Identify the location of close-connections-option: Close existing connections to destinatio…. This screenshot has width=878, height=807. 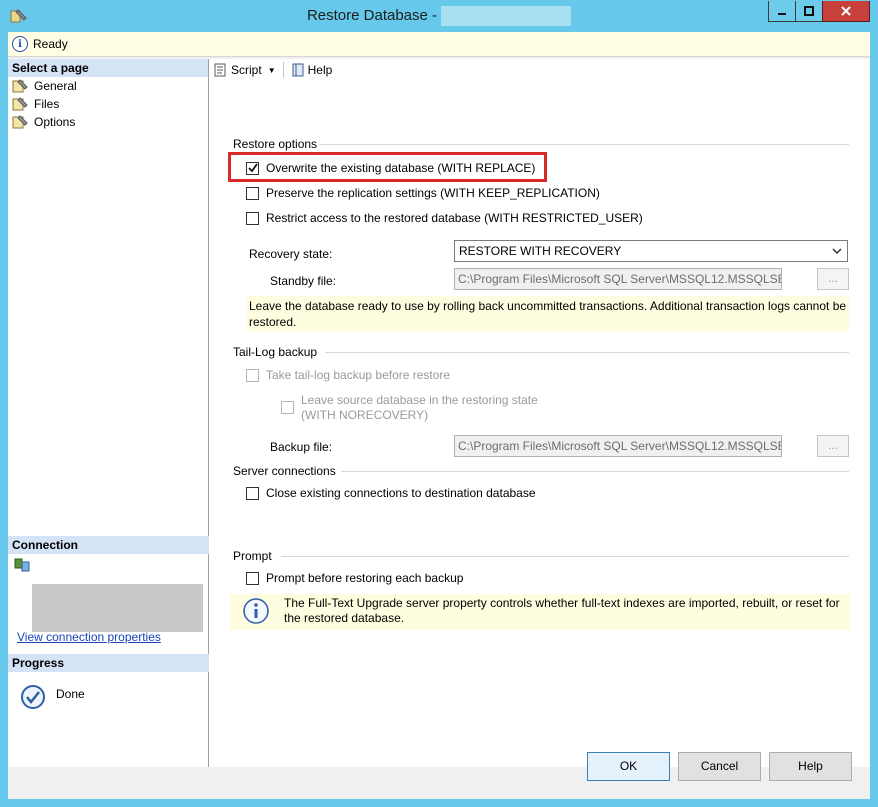
(391, 493).